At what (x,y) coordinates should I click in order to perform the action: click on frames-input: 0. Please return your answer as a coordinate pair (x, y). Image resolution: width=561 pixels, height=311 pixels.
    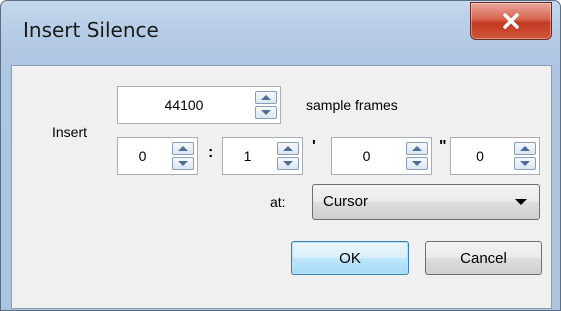
    Looking at the image, I should click on (480, 156).